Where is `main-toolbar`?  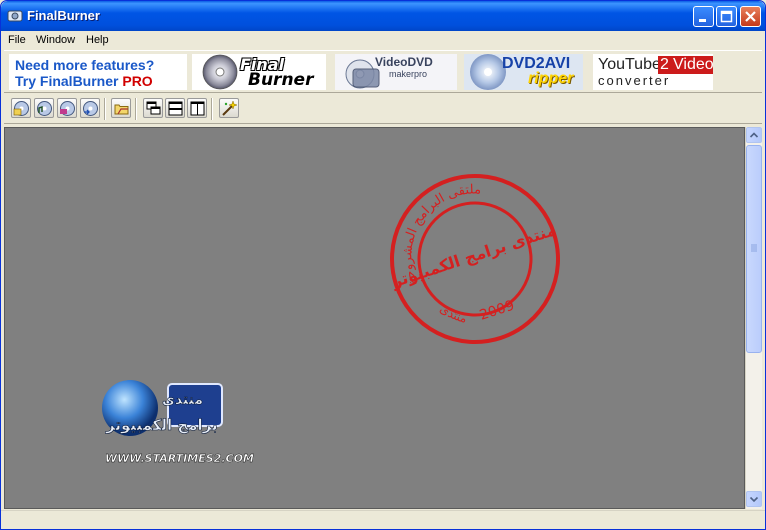
main-toolbar is located at coordinates (383, 109).